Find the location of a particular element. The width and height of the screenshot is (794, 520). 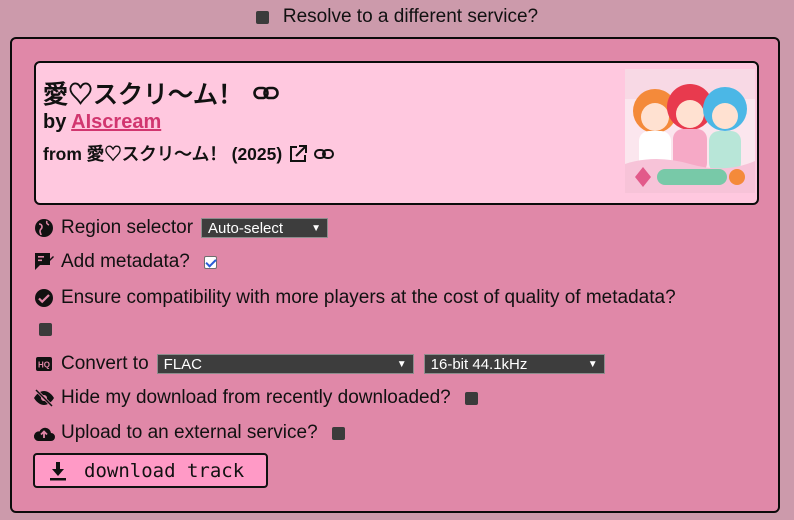

upload-checkbox is located at coordinates (338, 433).